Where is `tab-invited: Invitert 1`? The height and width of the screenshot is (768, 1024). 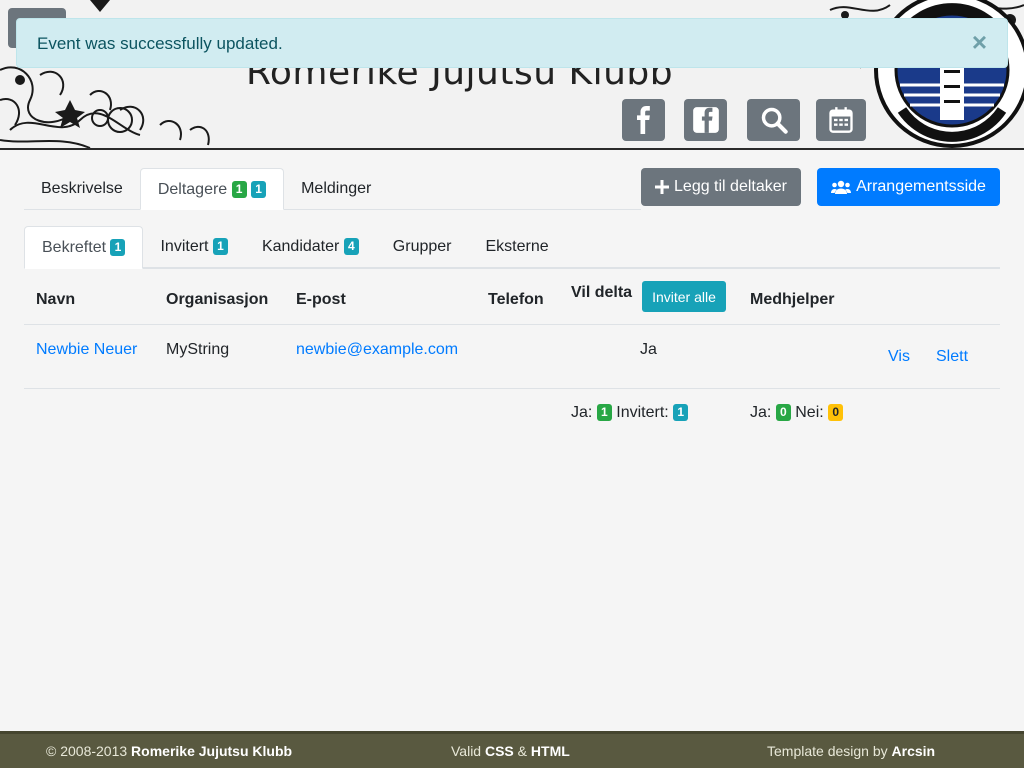 tab-invited: Invitert 1 is located at coordinates (193, 246).